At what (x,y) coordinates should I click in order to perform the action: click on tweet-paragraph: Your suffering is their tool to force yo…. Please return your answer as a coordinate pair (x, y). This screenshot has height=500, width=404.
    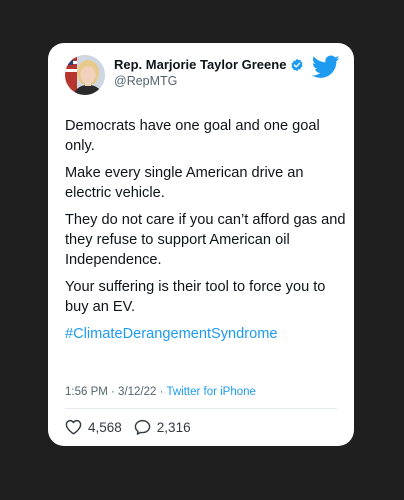
    Looking at the image, I should click on (195, 297).